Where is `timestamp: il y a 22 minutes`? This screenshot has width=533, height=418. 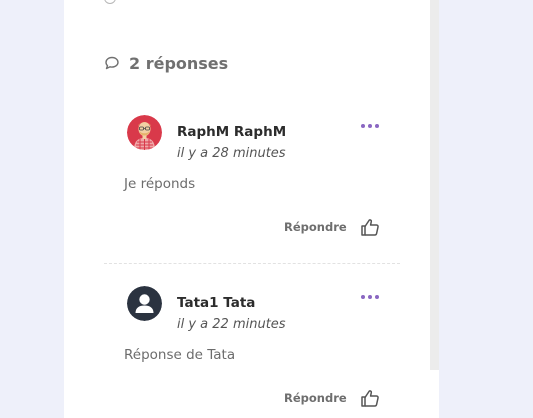 timestamp: il y a 22 minutes is located at coordinates (231, 324).